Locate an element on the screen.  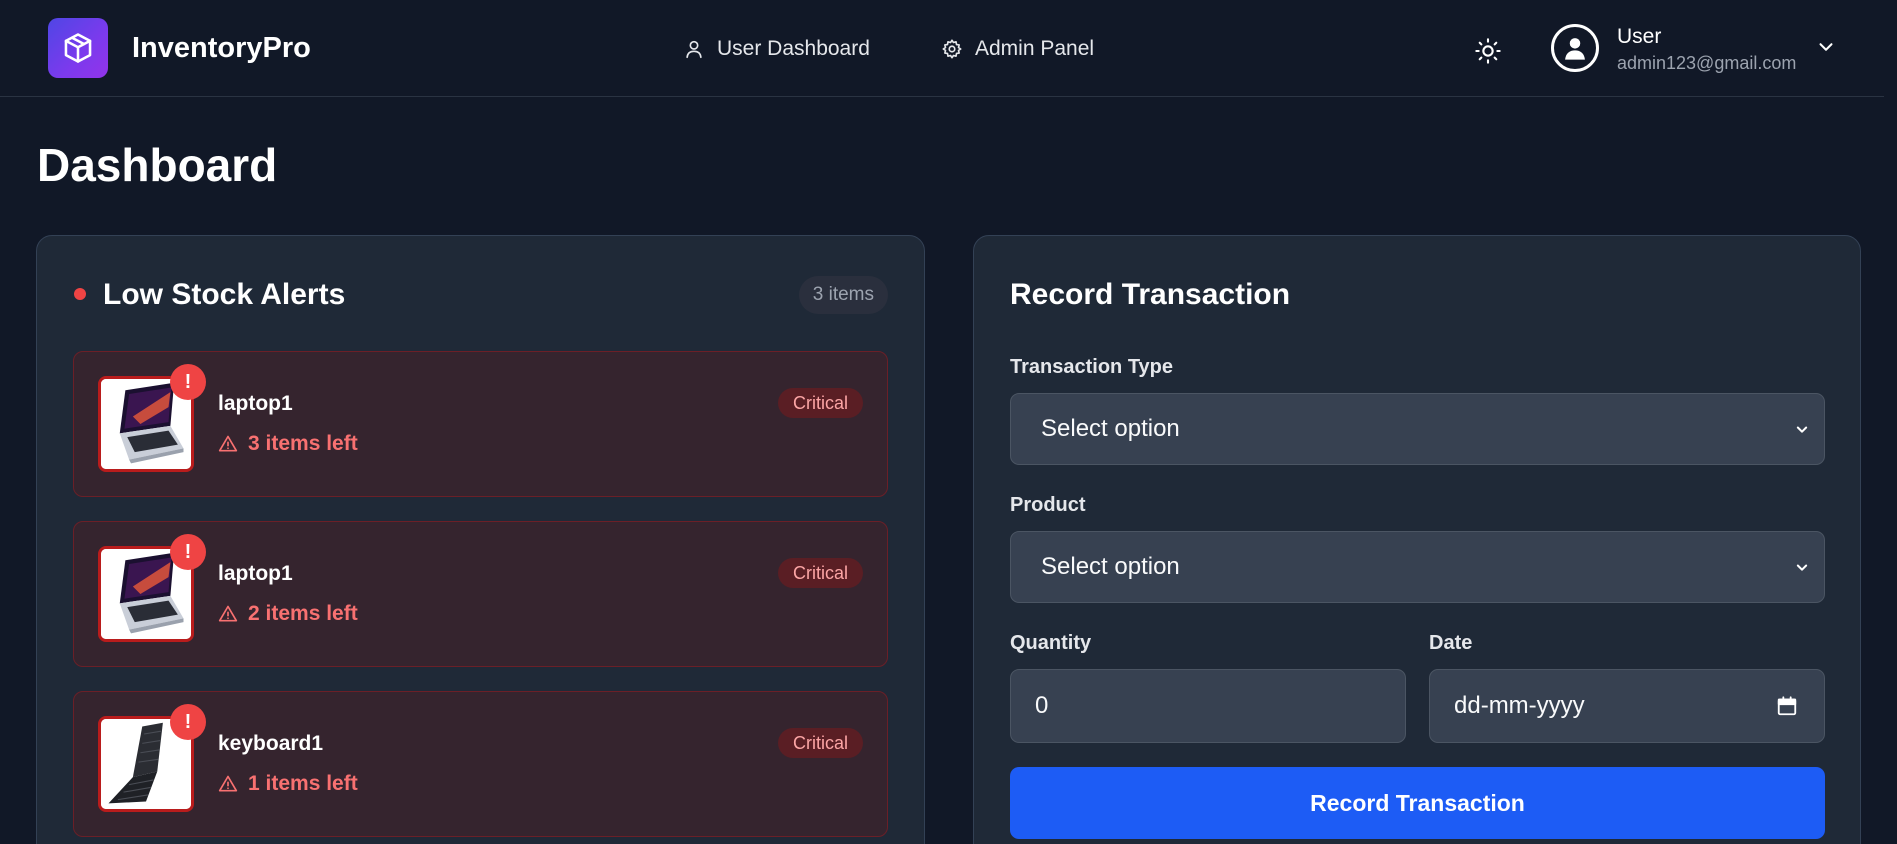
transaction-type-label: Transaction Type is located at coordinates (1092, 367).